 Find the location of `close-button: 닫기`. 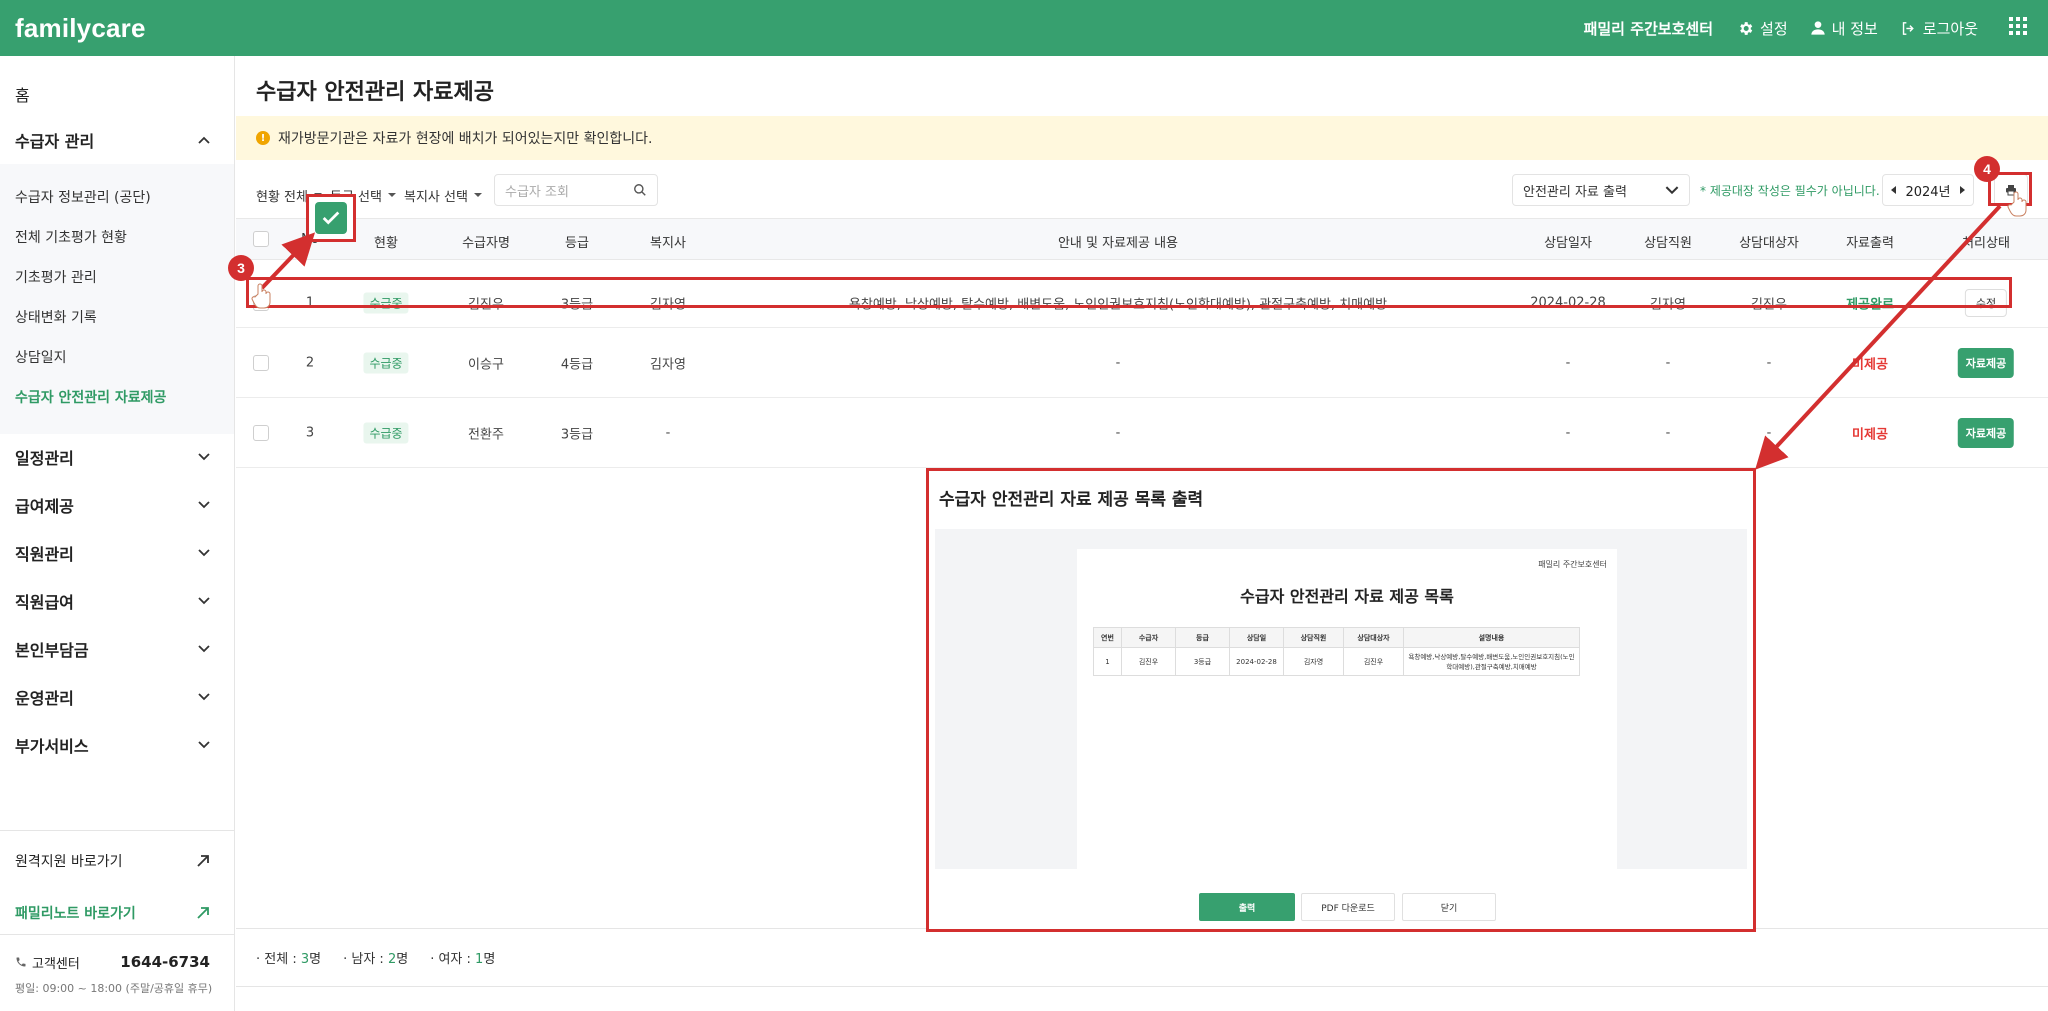

close-button: 닫기 is located at coordinates (1449, 907).